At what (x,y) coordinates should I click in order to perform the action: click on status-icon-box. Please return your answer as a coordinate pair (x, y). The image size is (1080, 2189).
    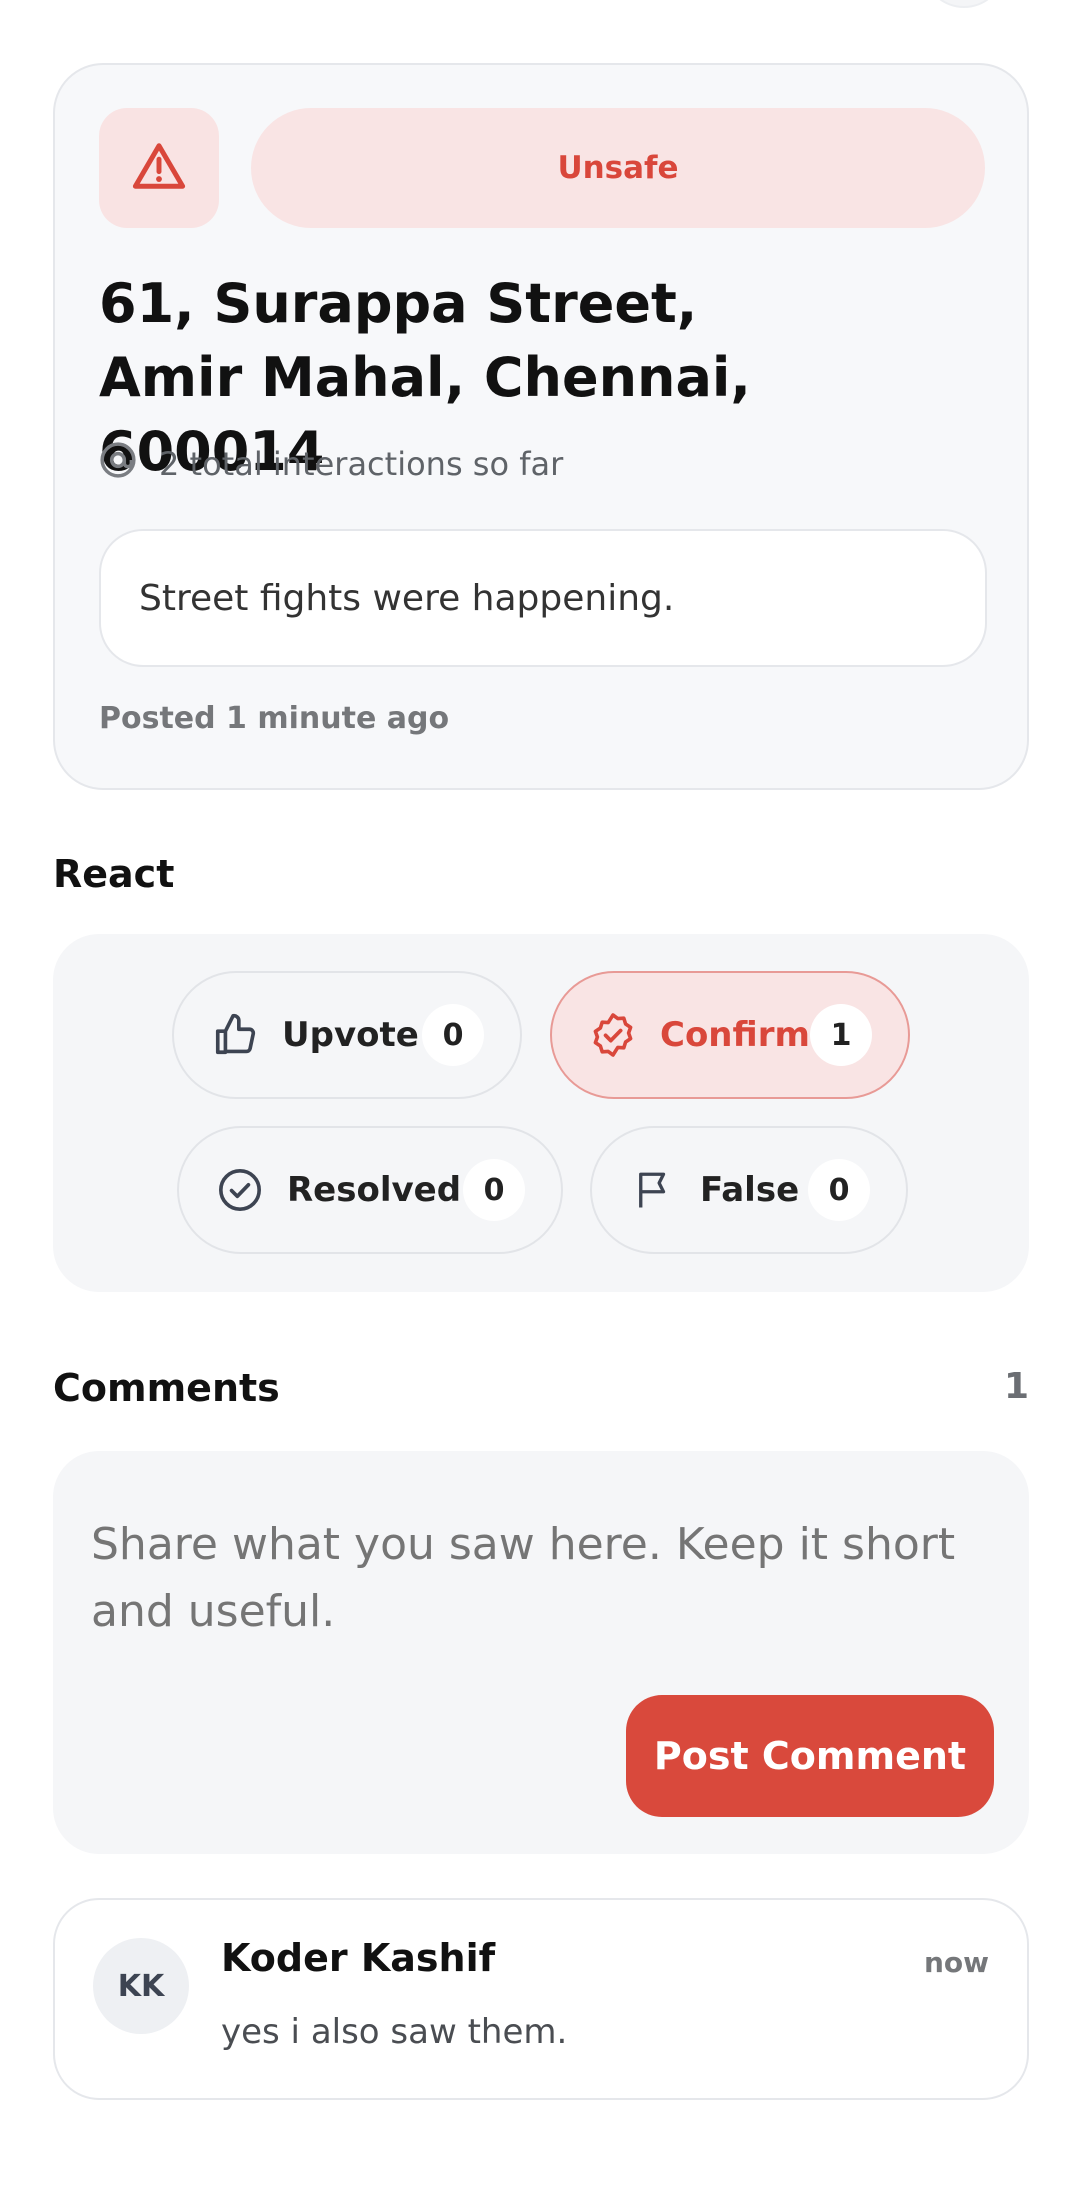
    Looking at the image, I should click on (159, 168).